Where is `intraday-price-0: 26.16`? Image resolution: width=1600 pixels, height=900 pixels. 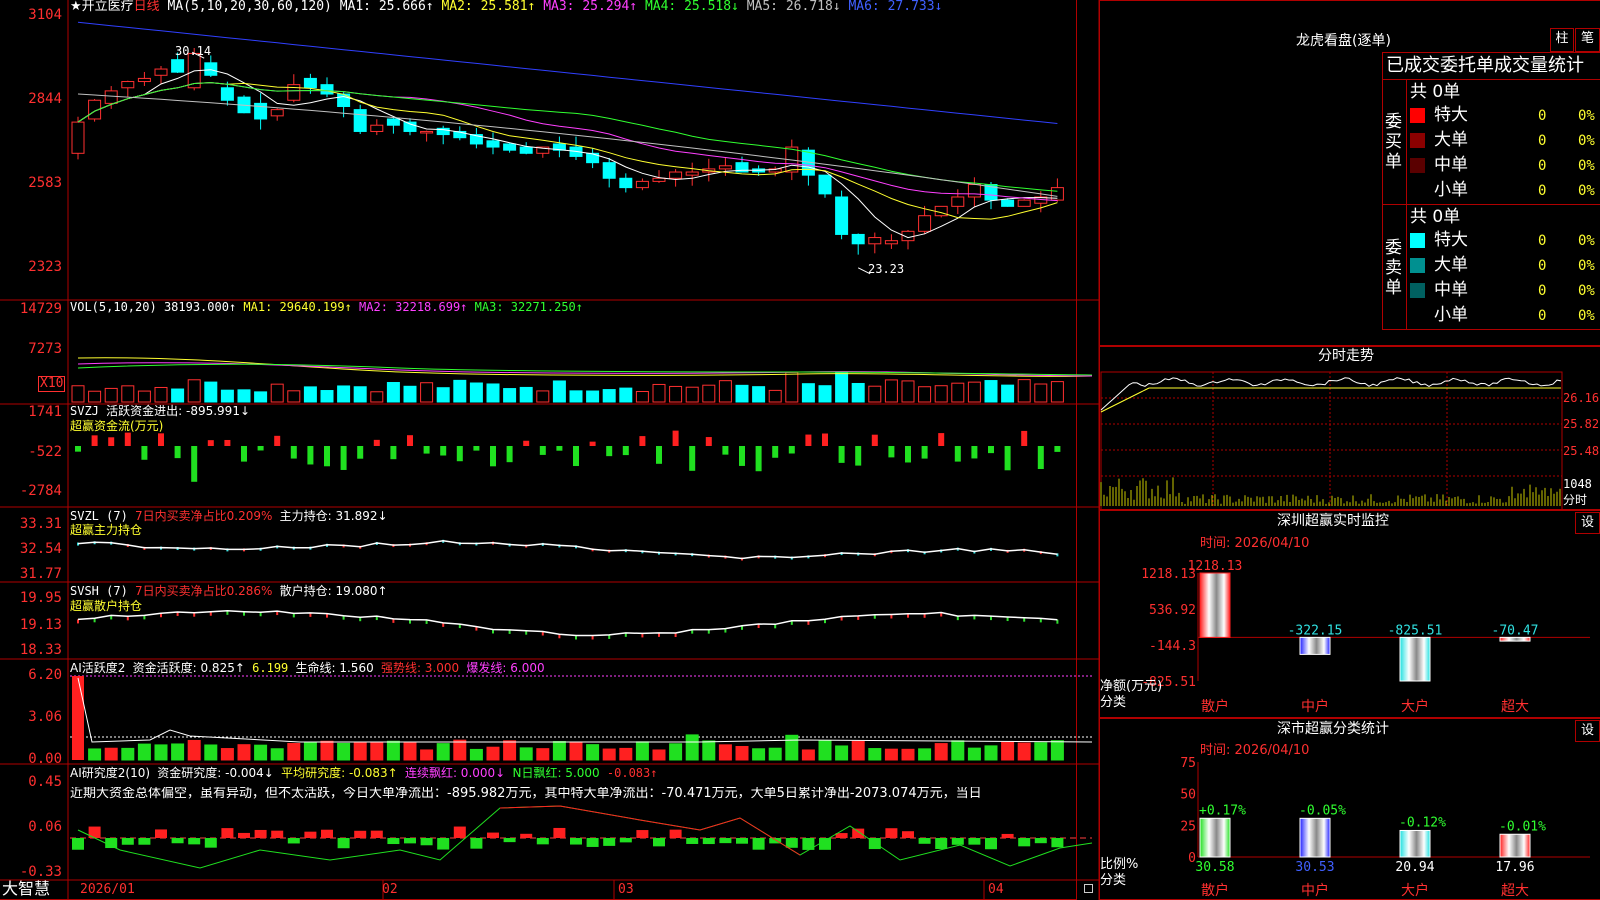
intraday-price-0: 26.16 is located at coordinates (1581, 398).